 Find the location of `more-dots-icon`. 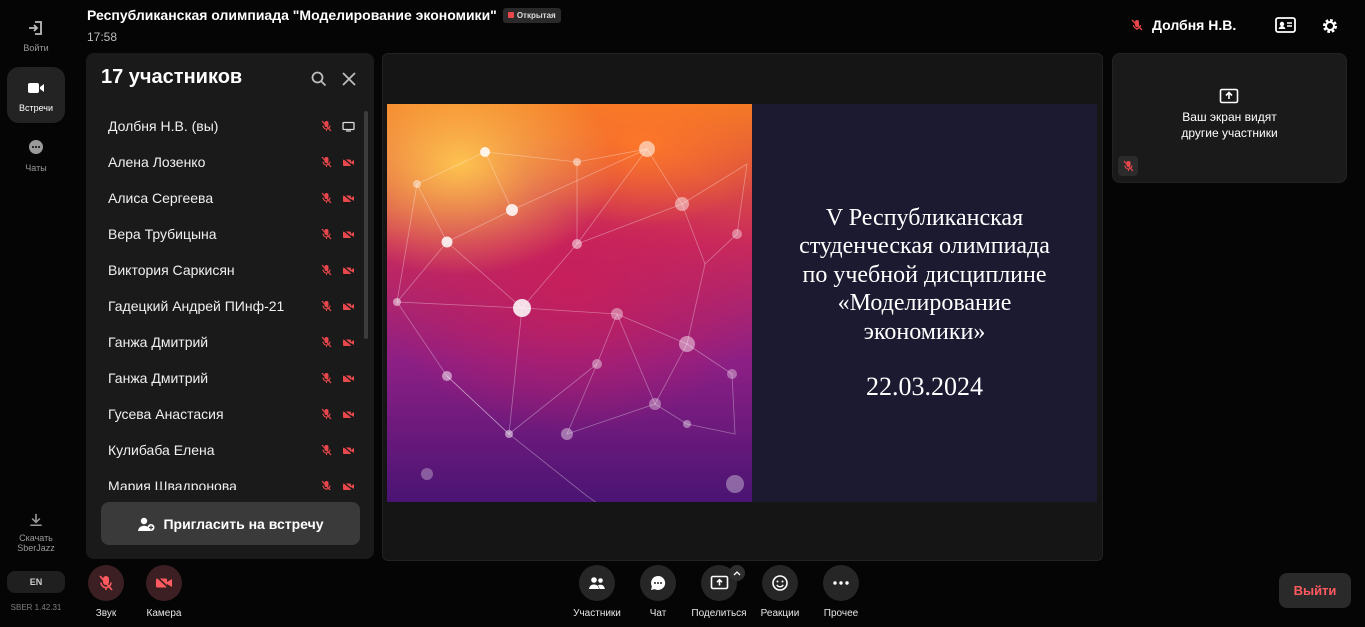

more-dots-icon is located at coordinates (841, 583).